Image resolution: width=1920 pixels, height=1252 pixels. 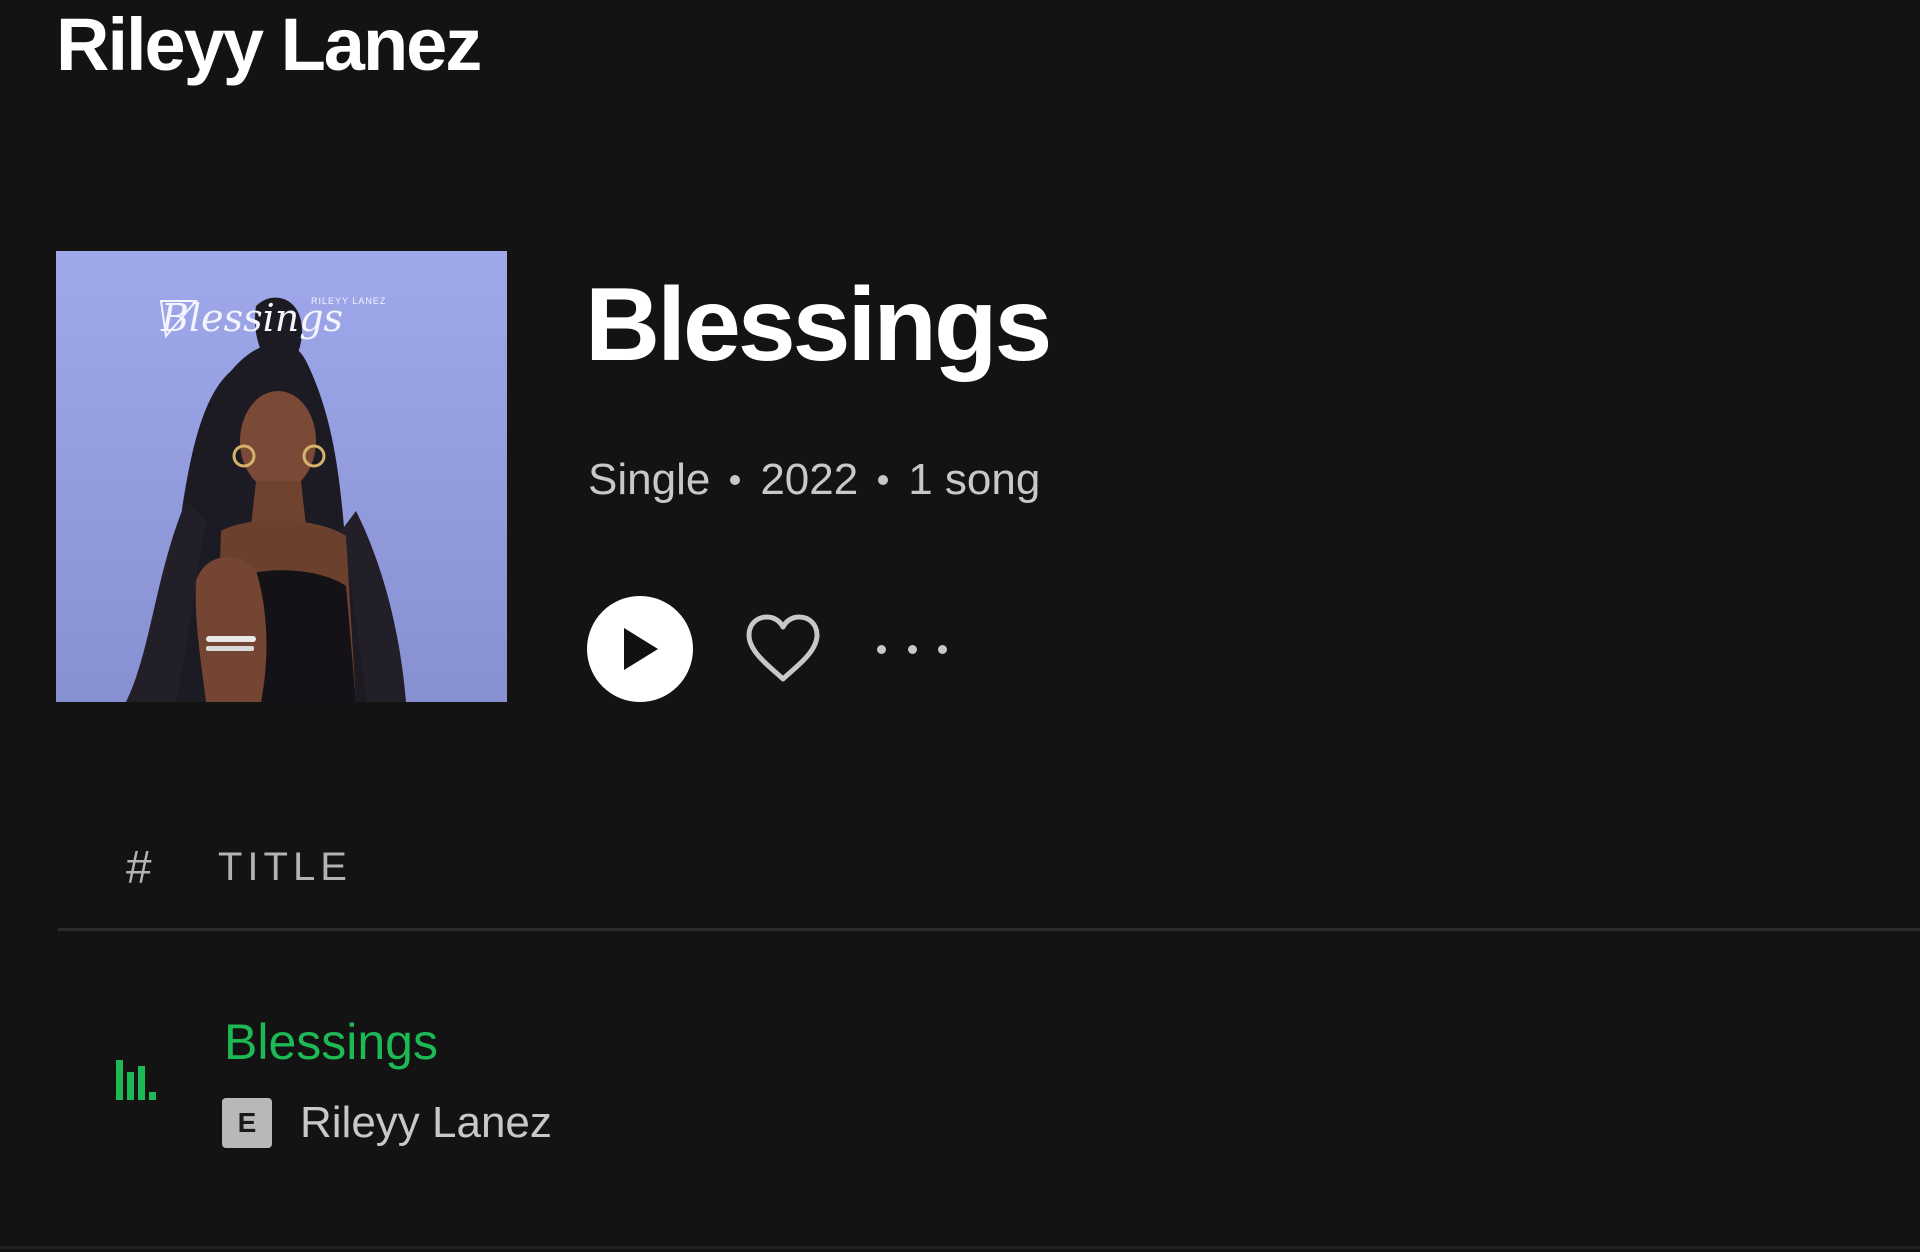 I want to click on action-bar, so click(x=767, y=649).